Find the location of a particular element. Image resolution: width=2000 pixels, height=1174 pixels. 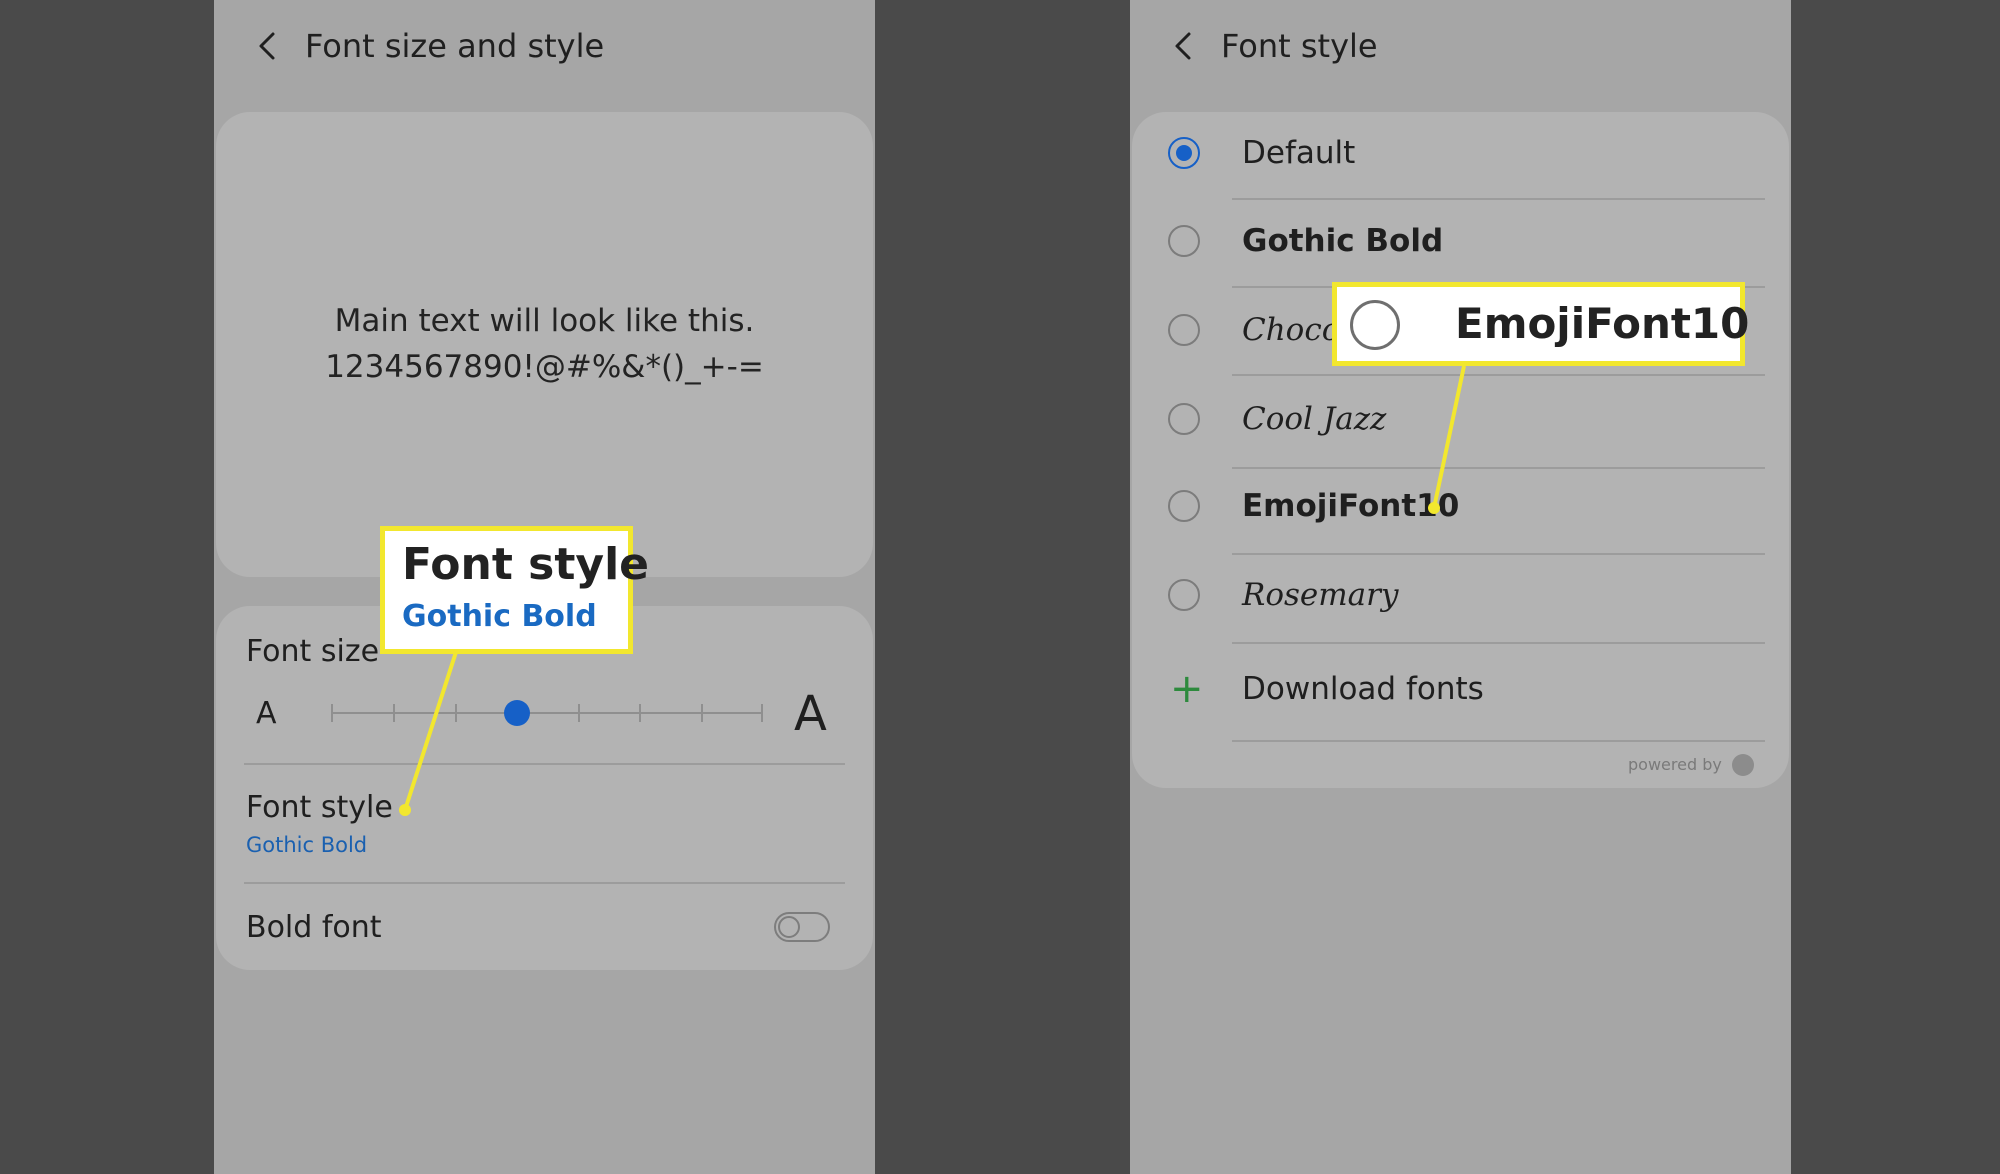

font-size-slider-track is located at coordinates (547, 713).